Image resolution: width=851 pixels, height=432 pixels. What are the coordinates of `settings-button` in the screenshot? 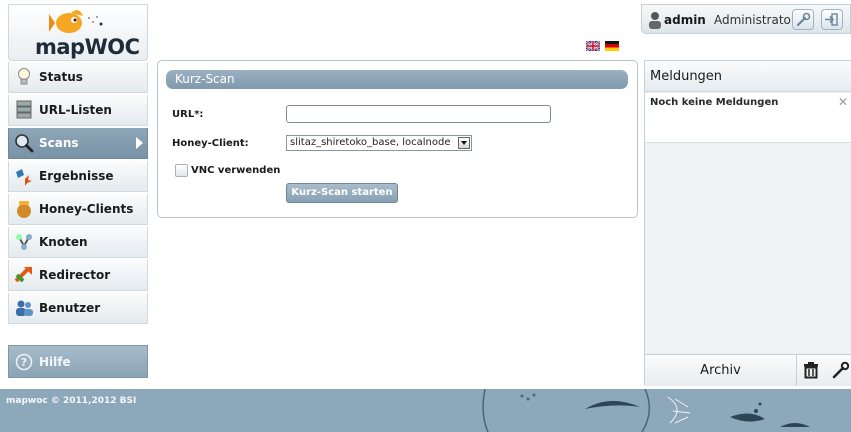 It's located at (803, 19).